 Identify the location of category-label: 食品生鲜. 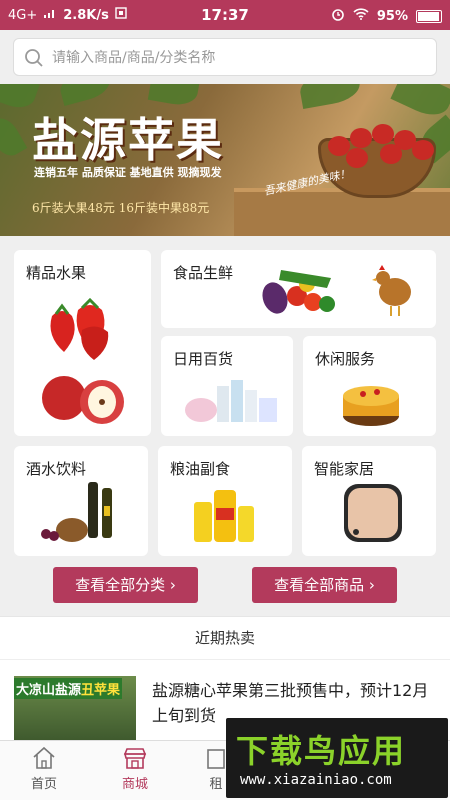
(203, 273).